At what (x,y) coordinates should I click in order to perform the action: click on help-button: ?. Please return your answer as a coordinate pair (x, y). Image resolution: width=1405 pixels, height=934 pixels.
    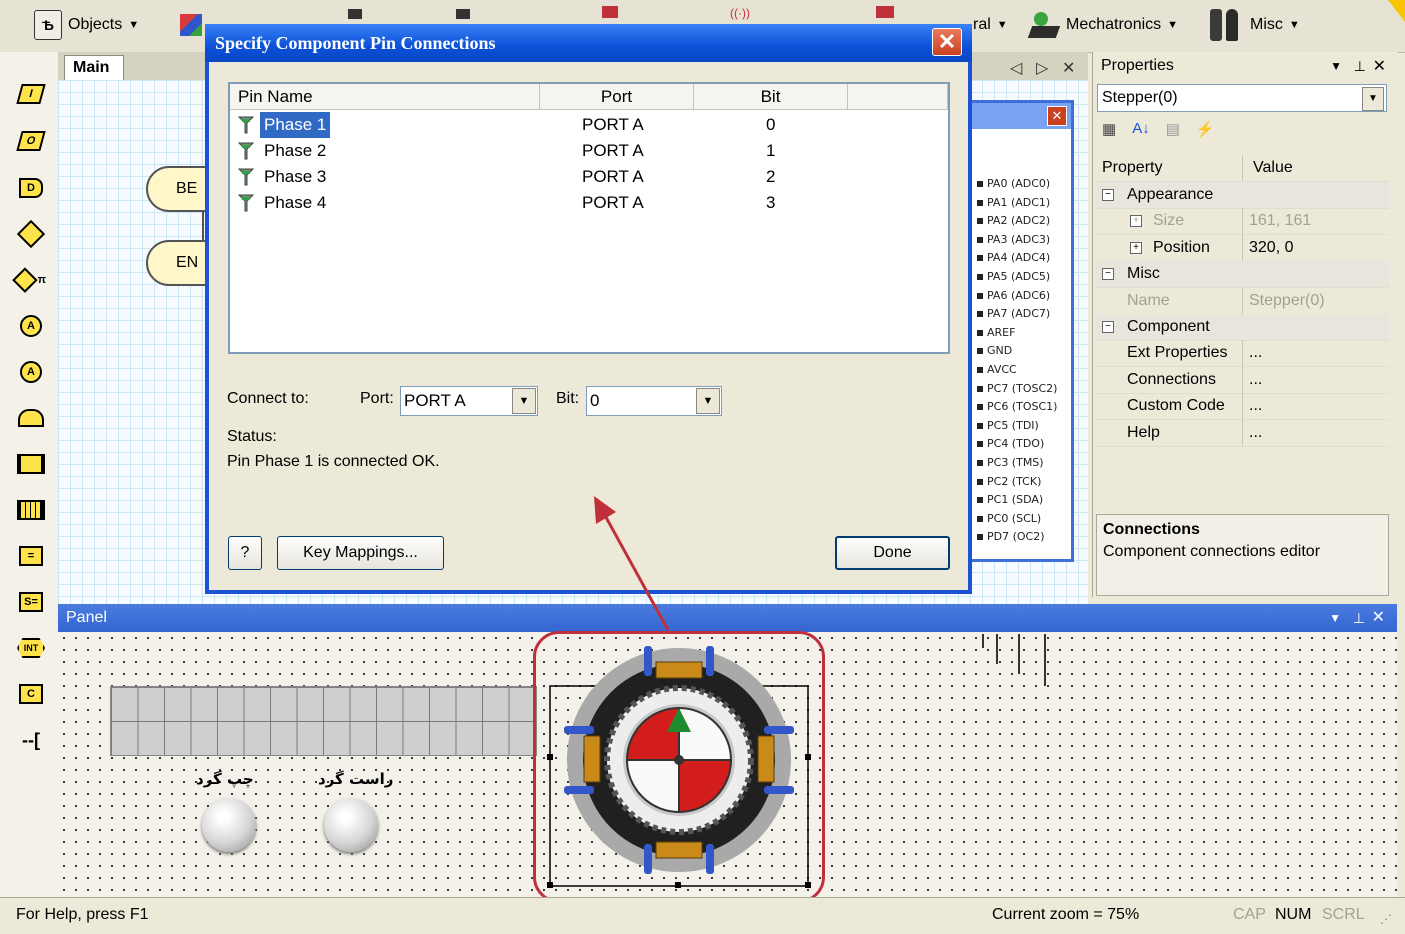
    Looking at the image, I should click on (245, 553).